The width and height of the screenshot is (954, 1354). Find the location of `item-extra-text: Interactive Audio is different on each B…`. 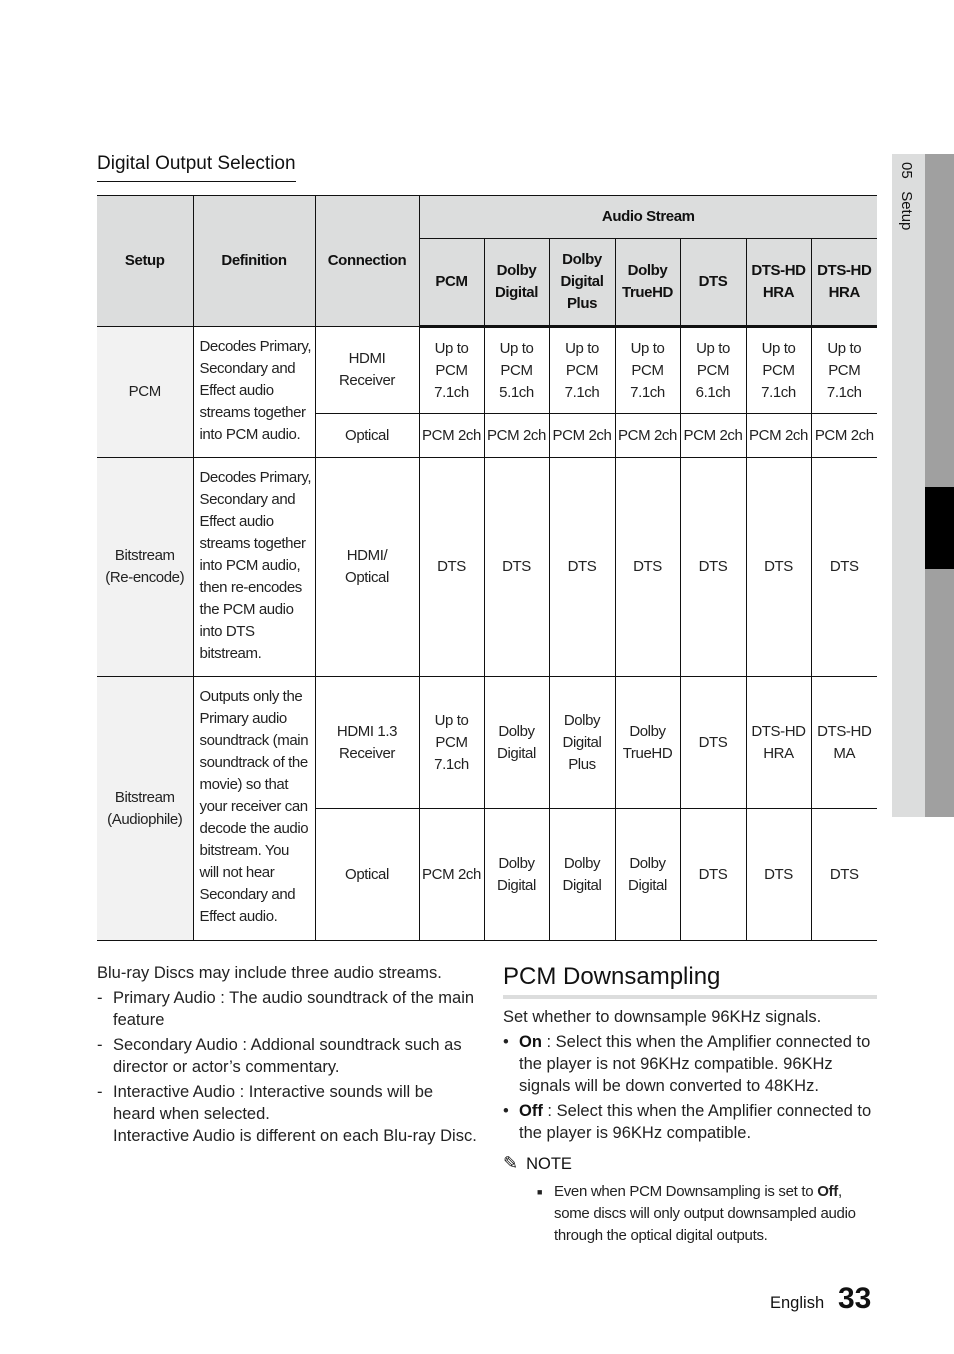

item-extra-text: Interactive Audio is different on each B… is located at coordinates (295, 1136).